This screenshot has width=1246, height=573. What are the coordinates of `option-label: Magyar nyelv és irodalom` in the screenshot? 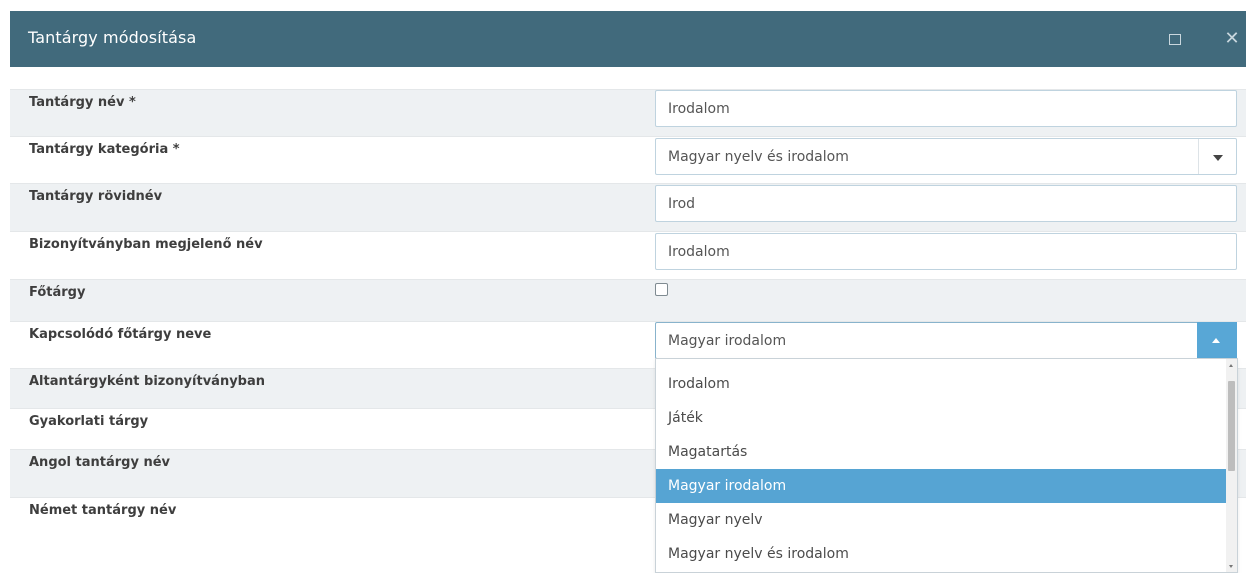 It's located at (758, 554).